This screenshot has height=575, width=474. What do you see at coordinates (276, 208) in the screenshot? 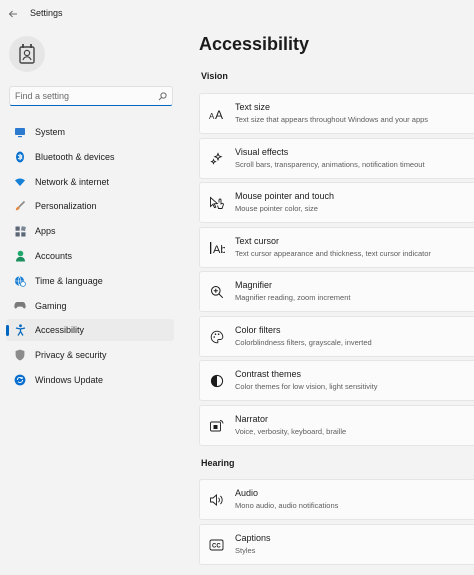
I see `card-description: Mouse pointer color, size` at bounding box center [276, 208].